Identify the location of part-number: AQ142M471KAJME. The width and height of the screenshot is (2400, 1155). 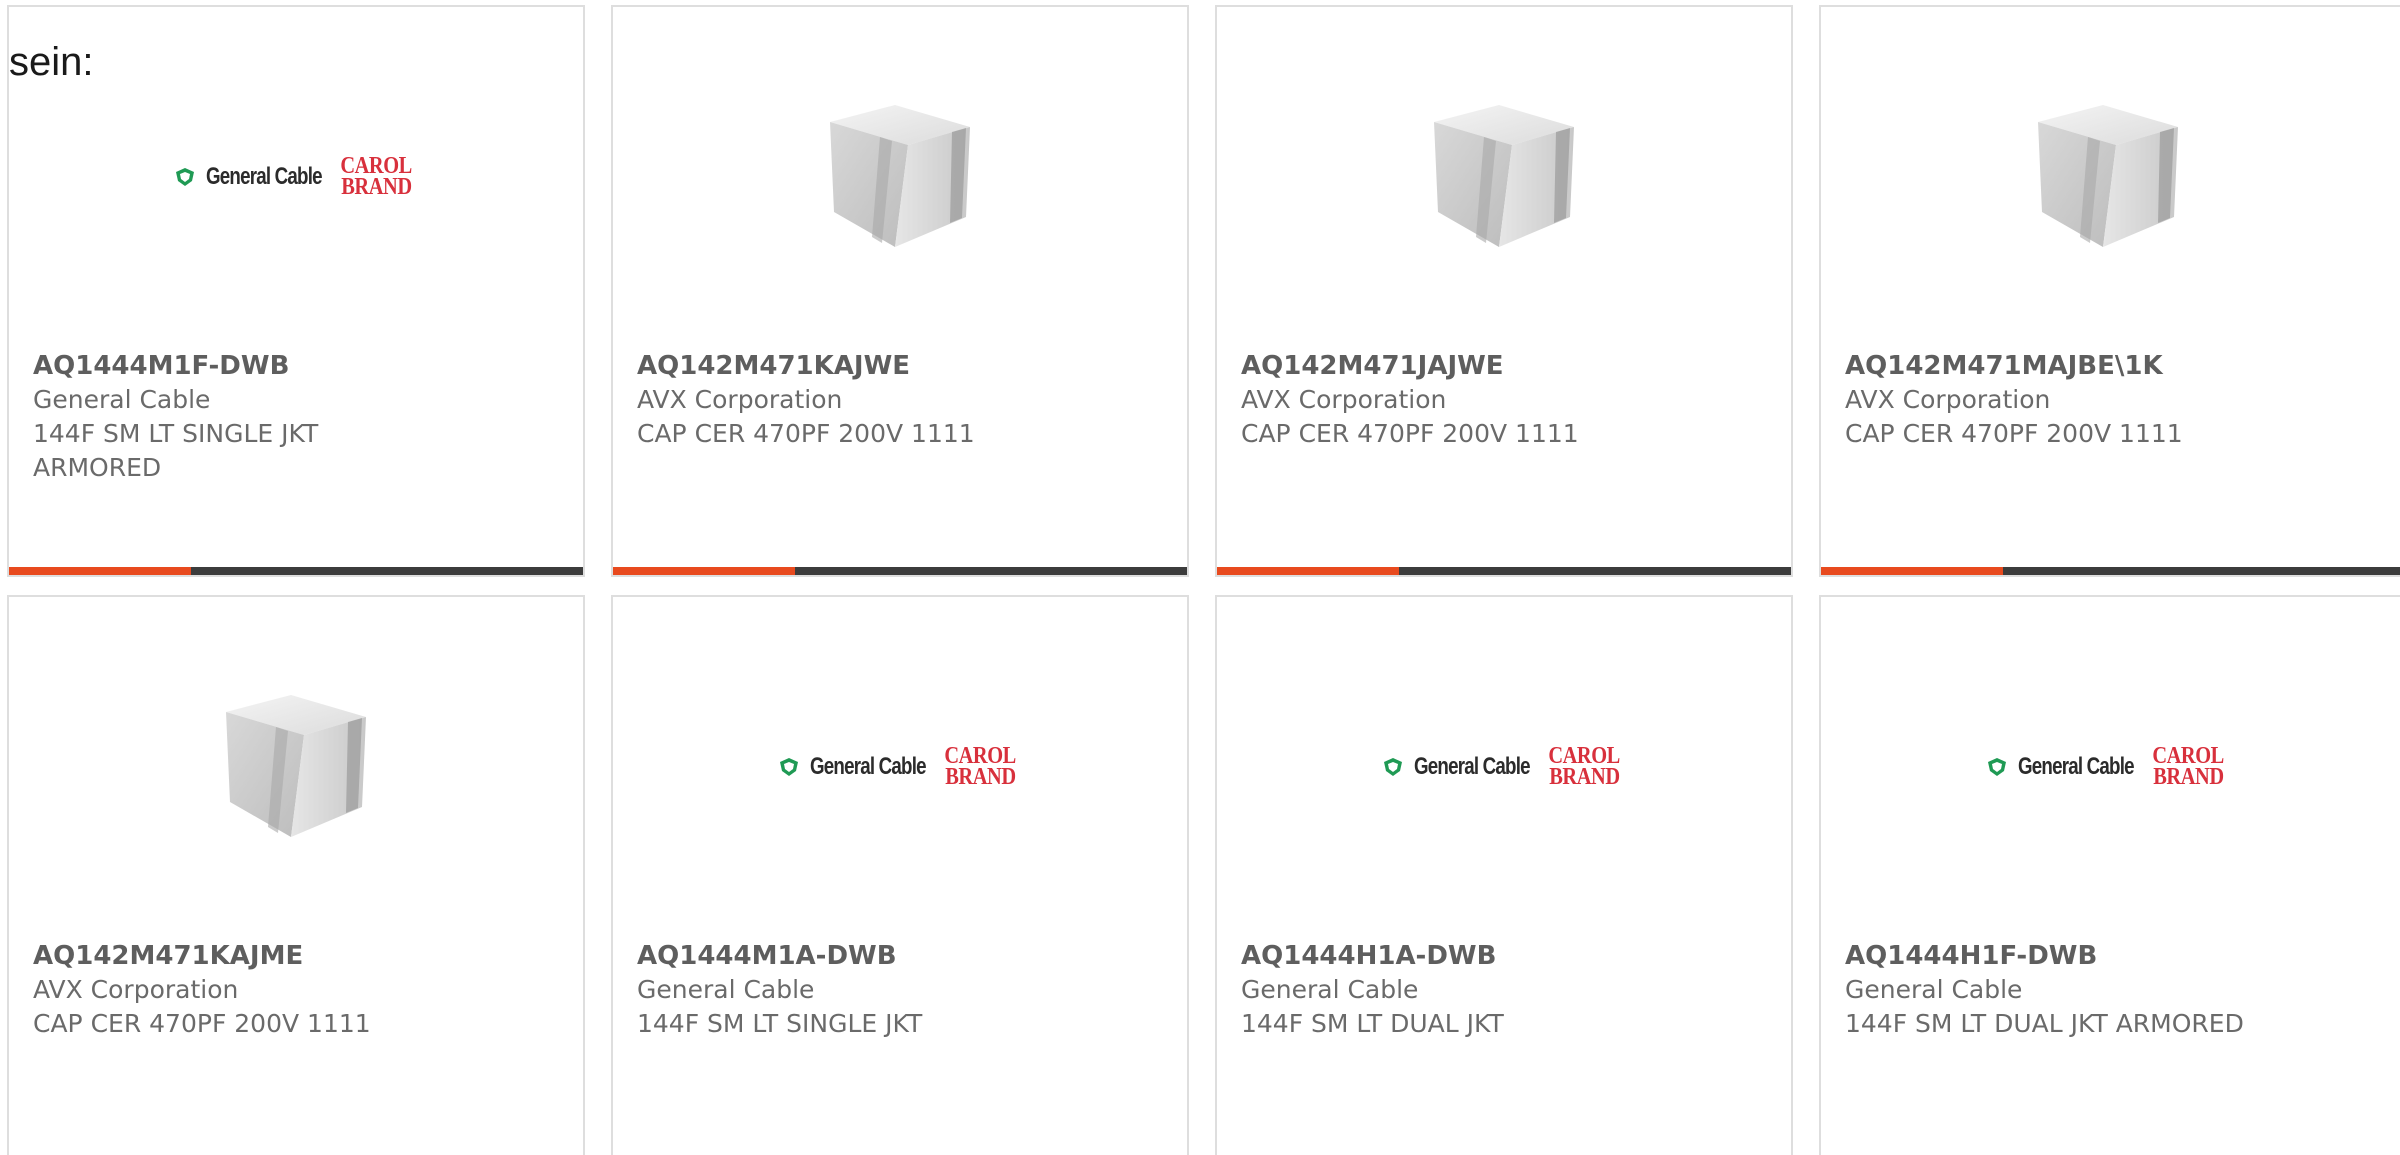
(296, 956).